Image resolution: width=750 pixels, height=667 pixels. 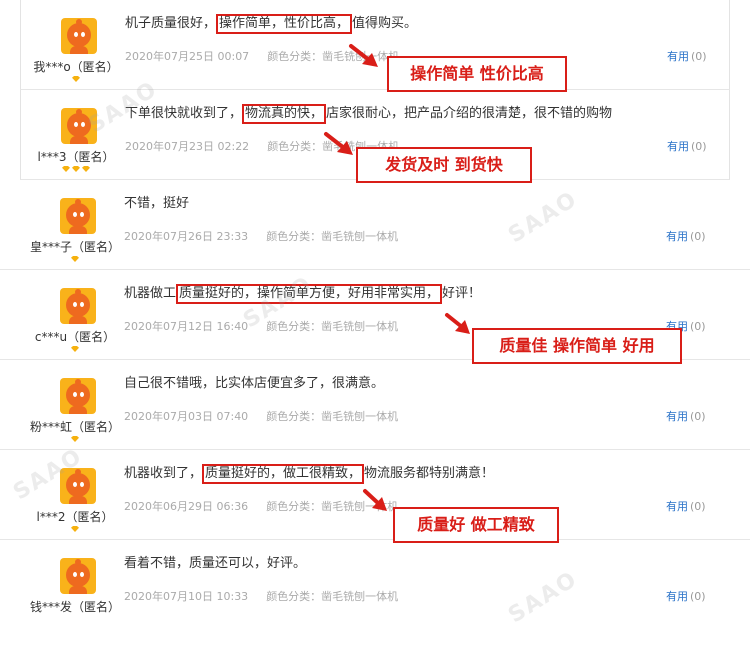 What do you see at coordinates (454, 321) in the screenshot?
I see `arrow-3-shaft` at bounding box center [454, 321].